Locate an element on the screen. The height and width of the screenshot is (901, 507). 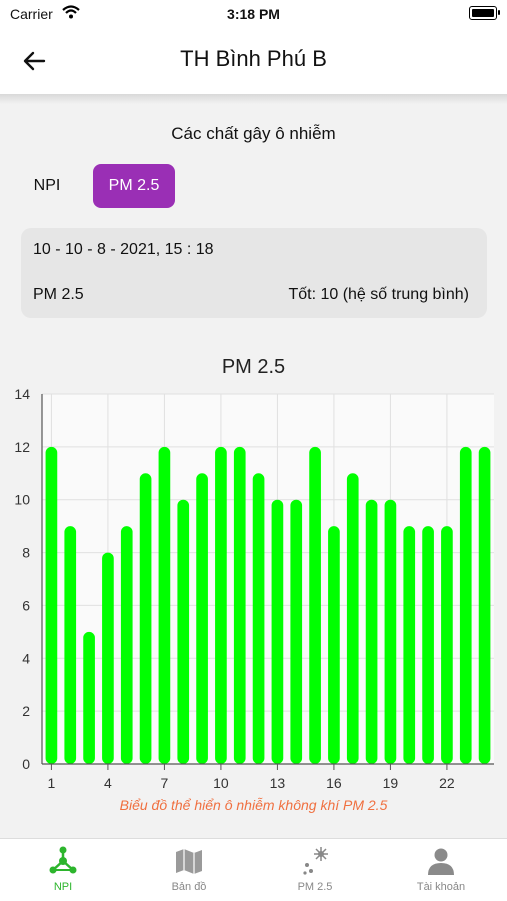
tabbar-item-map: Bản đồ is located at coordinates (189, 870).